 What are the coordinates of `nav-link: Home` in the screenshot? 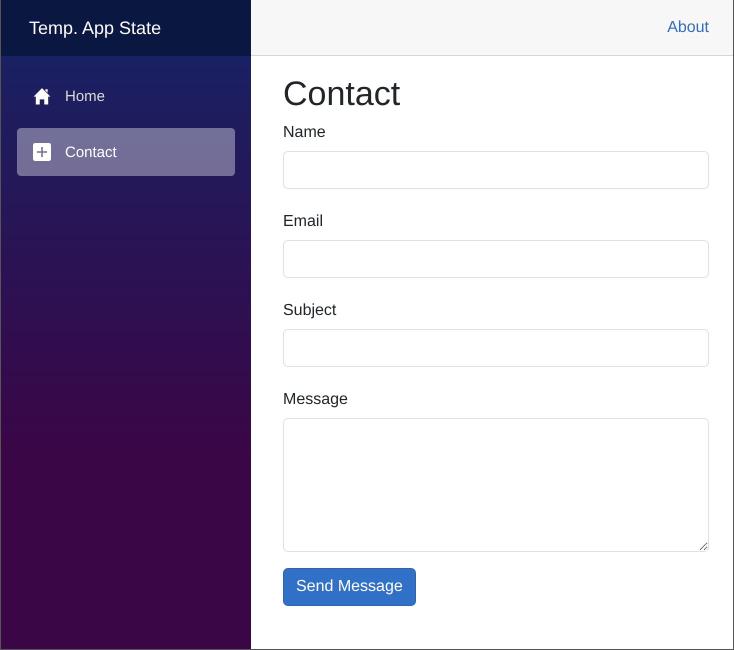 It's located at (126, 96).